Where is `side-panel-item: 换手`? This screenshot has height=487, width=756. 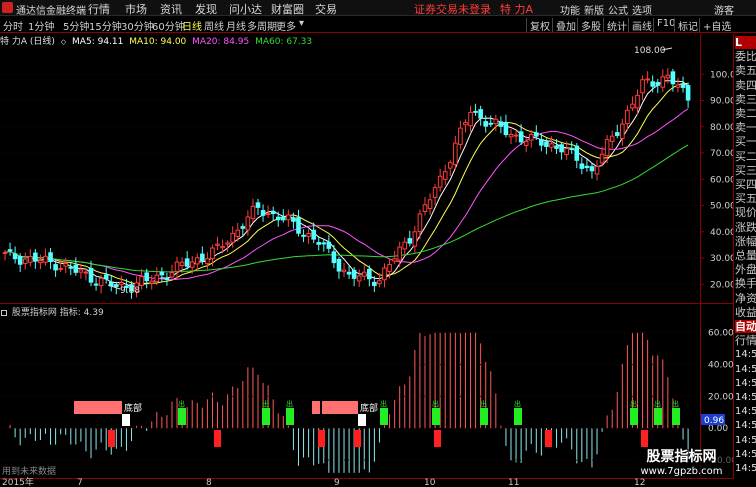 side-panel-item: 换手 is located at coordinates (745, 283).